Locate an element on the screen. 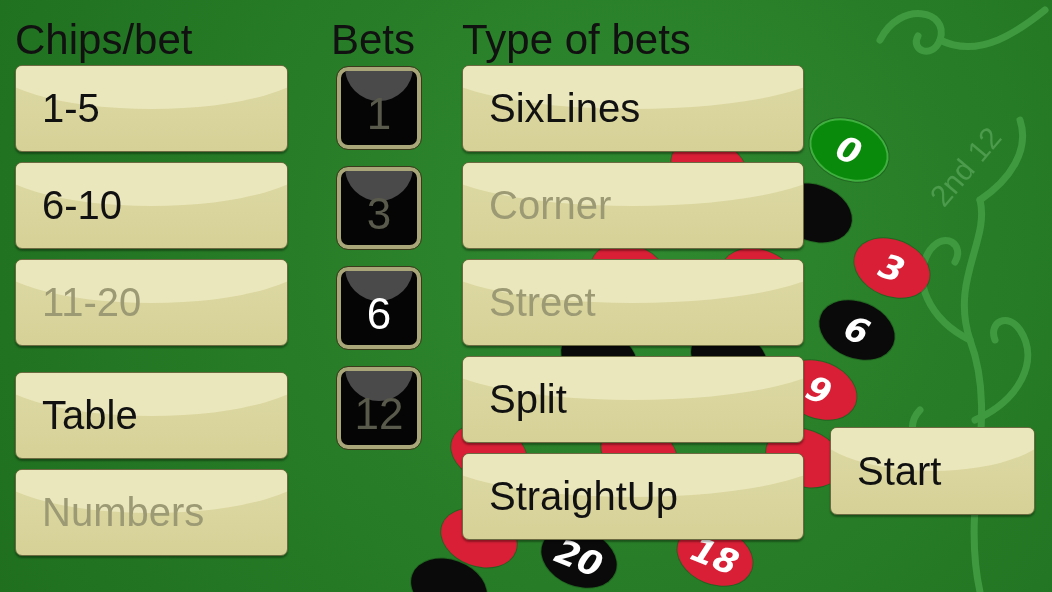 Image resolution: width=1052 pixels, height=592 pixels. column-heading: Bets is located at coordinates (374, 40).